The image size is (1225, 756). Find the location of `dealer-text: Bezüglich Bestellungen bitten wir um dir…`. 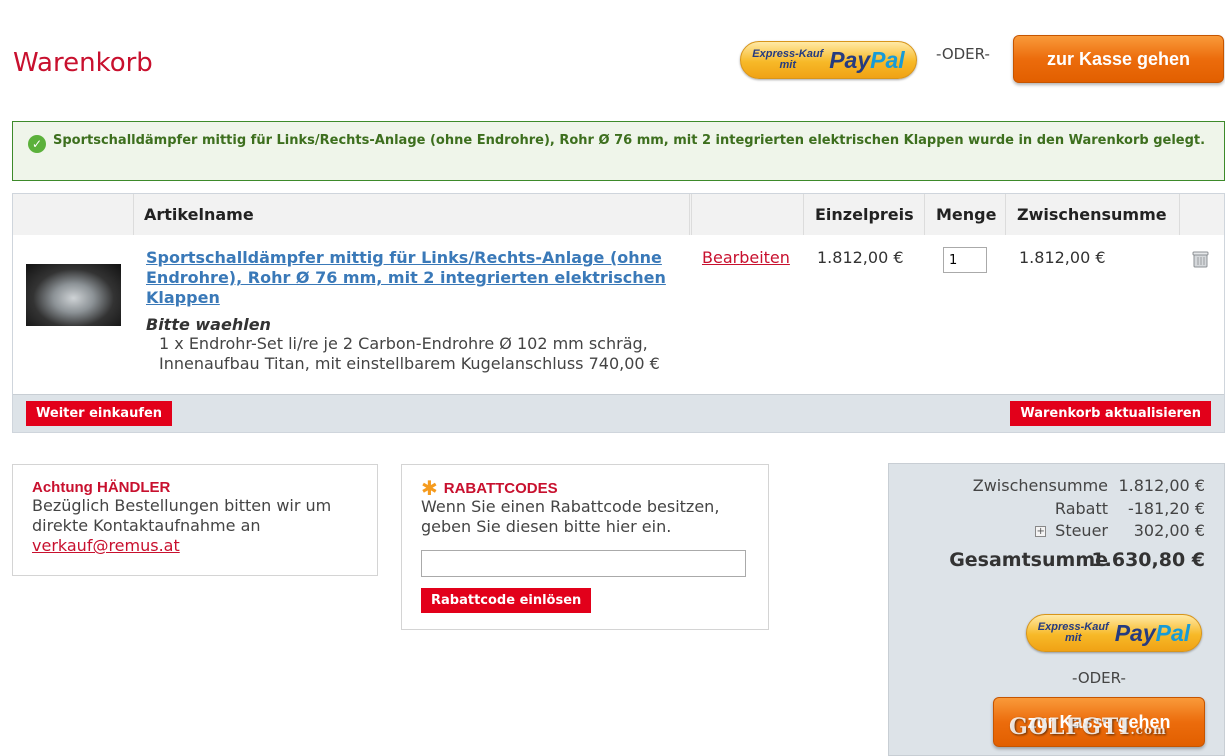

dealer-text: Bezüglich Bestellungen bitten wir um dir… is located at coordinates (182, 515).